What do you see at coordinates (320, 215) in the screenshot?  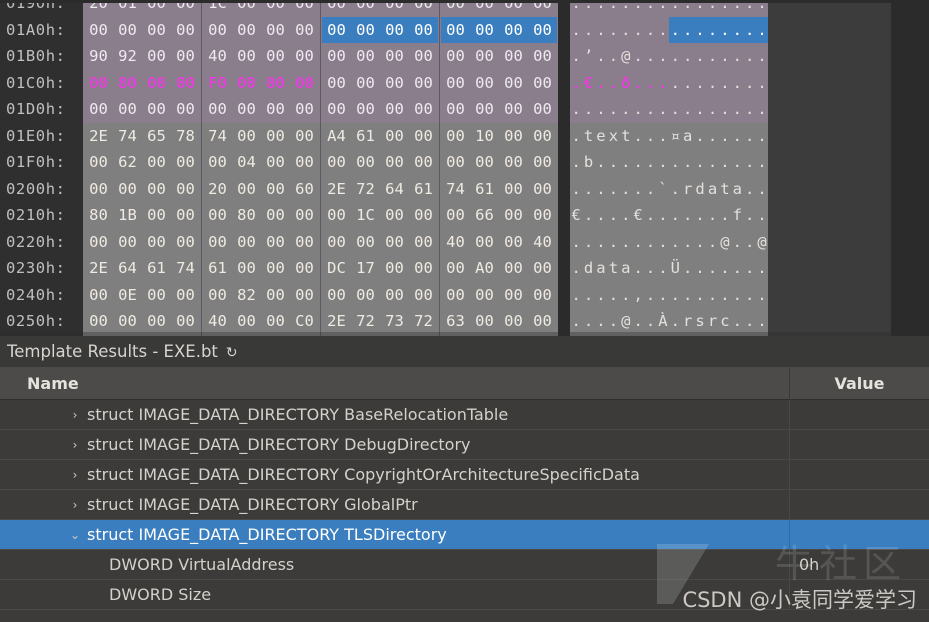 I see `hex-byte-columns: 80 1B 00 00 00 80 00 00 00 1C 00 00 00 66 00 00` at bounding box center [320, 215].